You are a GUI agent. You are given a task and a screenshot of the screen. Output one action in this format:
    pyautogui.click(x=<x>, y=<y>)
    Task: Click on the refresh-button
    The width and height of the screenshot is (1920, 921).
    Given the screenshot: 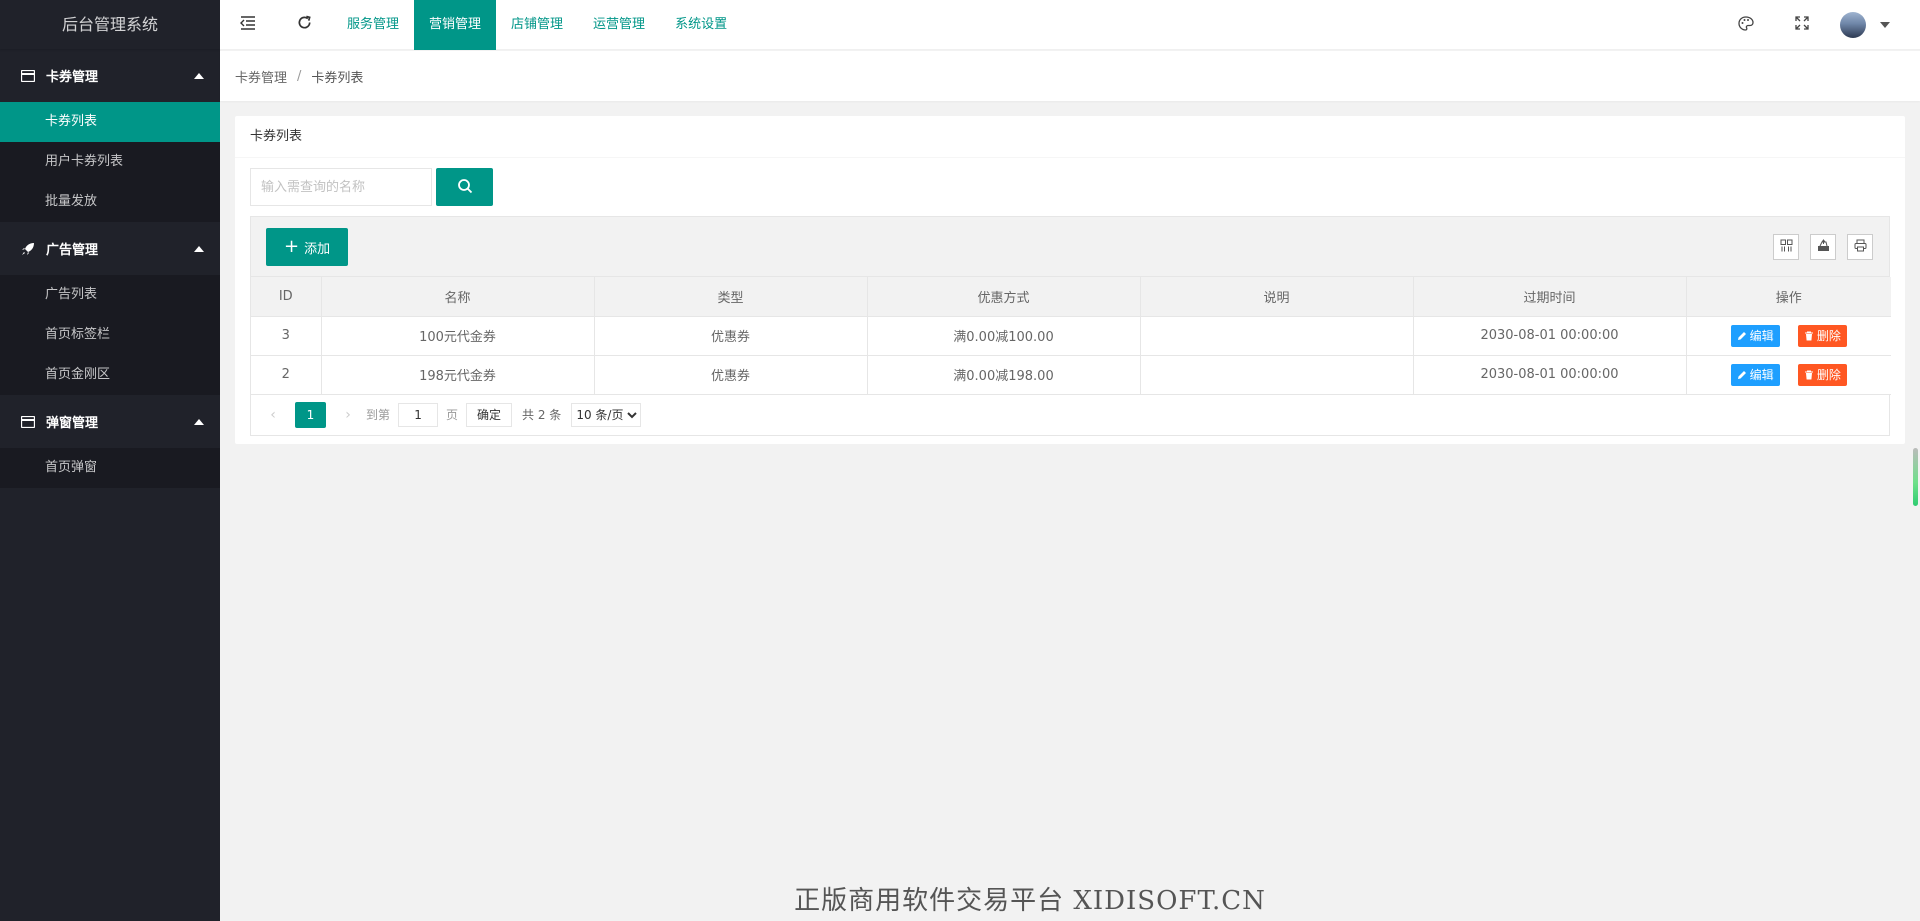 What is the action you would take?
    pyautogui.click(x=304, y=25)
    